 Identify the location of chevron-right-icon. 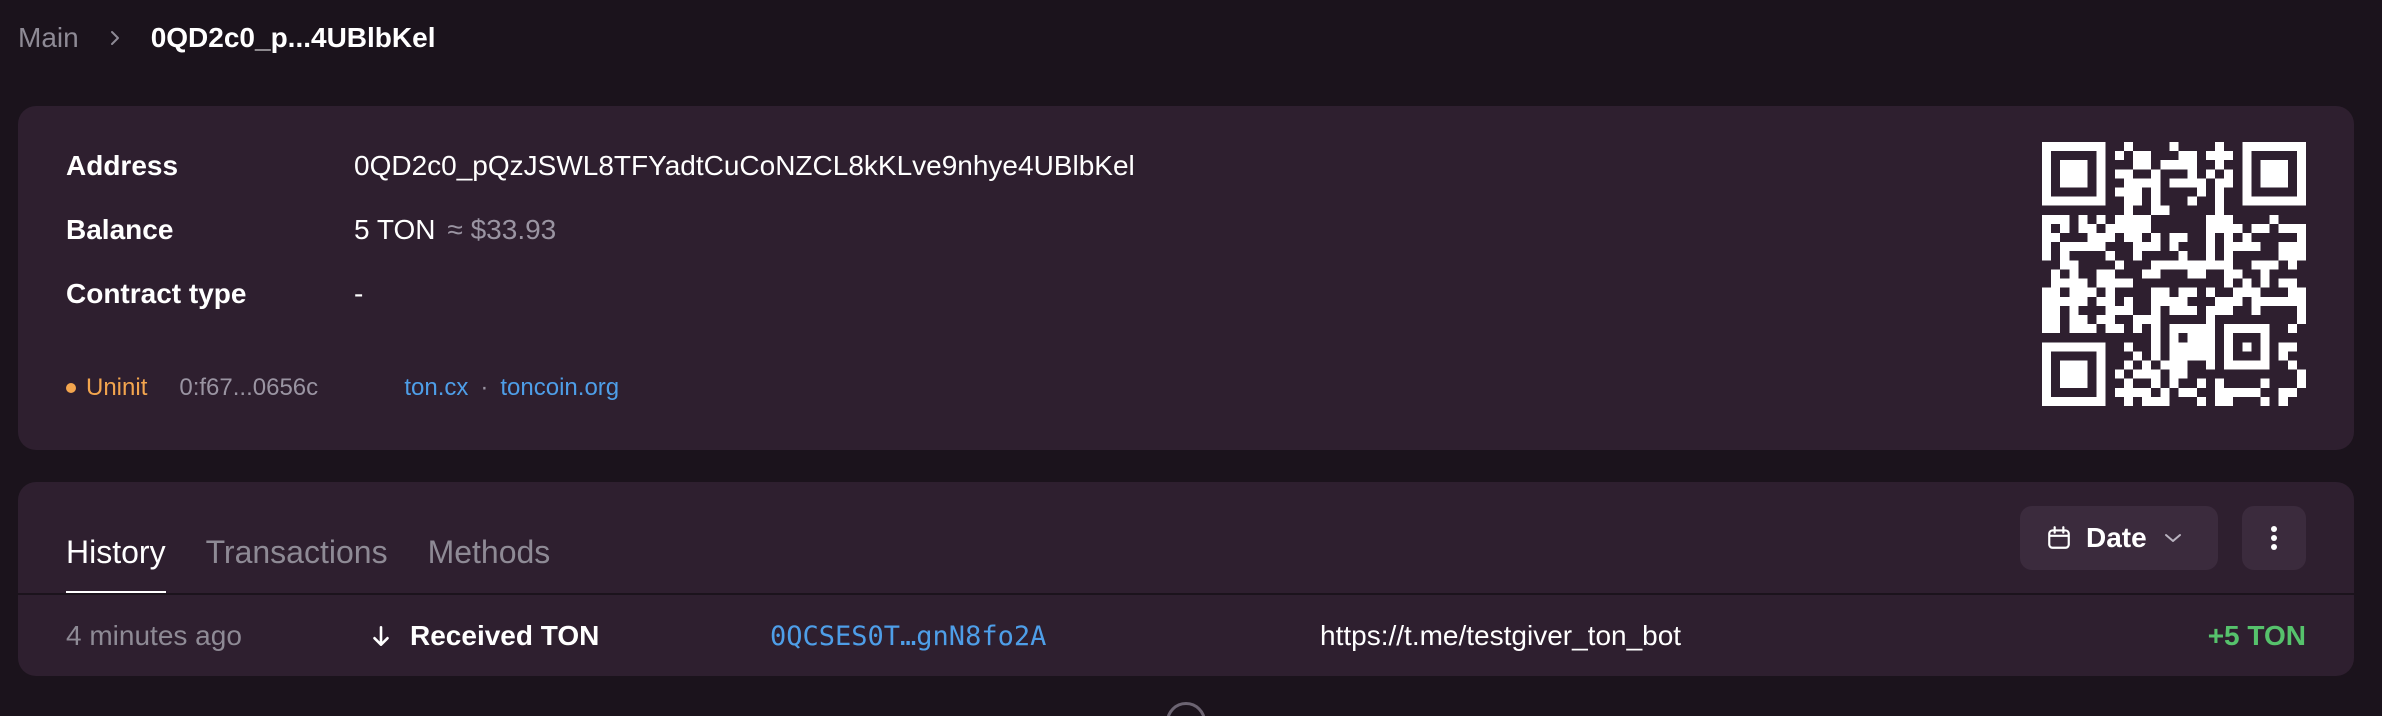
(114, 38).